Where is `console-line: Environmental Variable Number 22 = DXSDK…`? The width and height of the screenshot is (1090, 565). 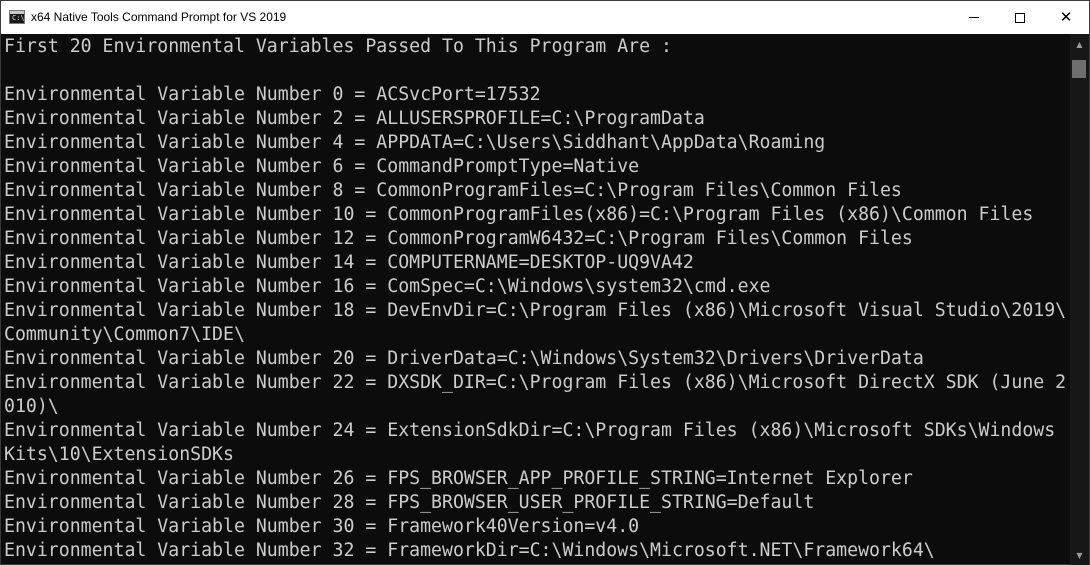 console-line: Environmental Variable Number 22 = DXSDK… is located at coordinates (535, 382).